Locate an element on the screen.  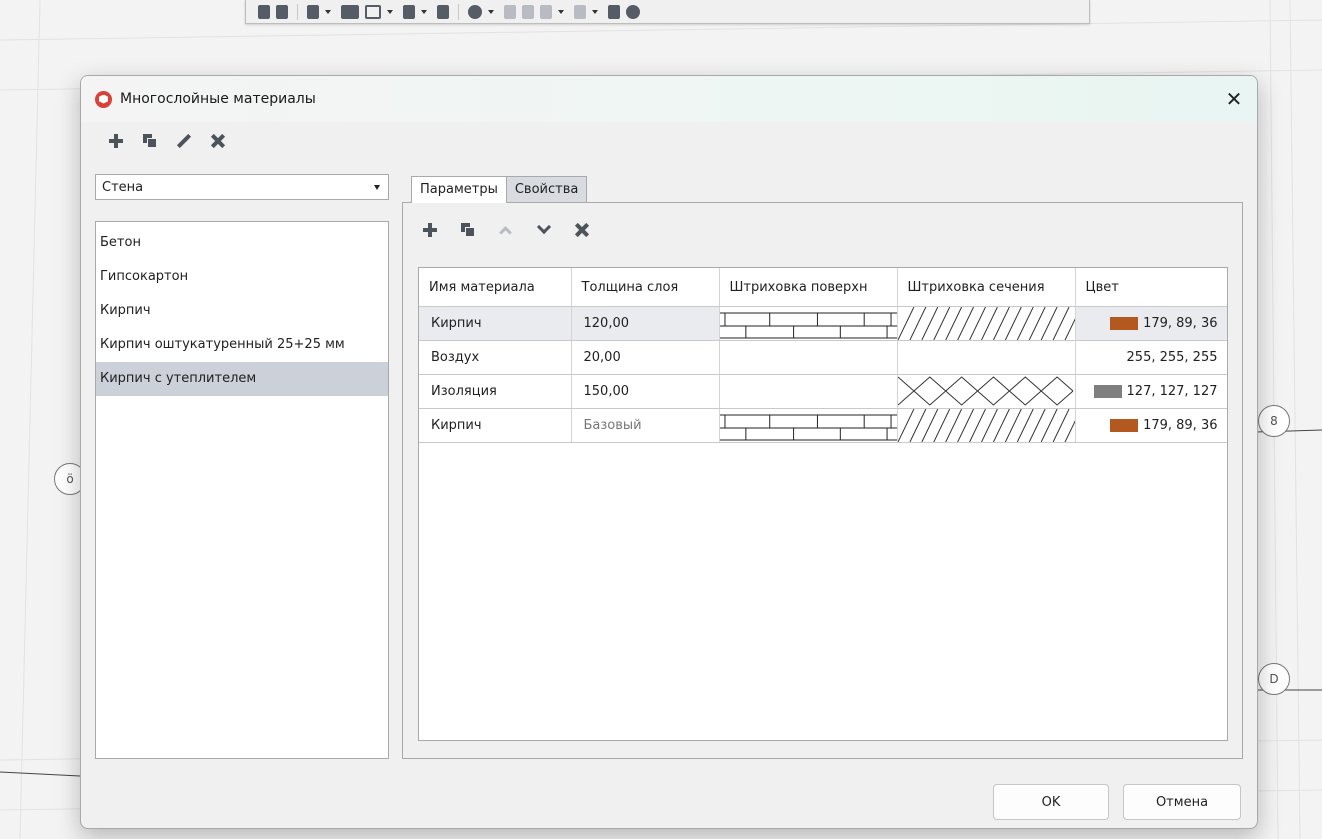
color-cell: 255, 255, 255 is located at coordinates (1151, 357).